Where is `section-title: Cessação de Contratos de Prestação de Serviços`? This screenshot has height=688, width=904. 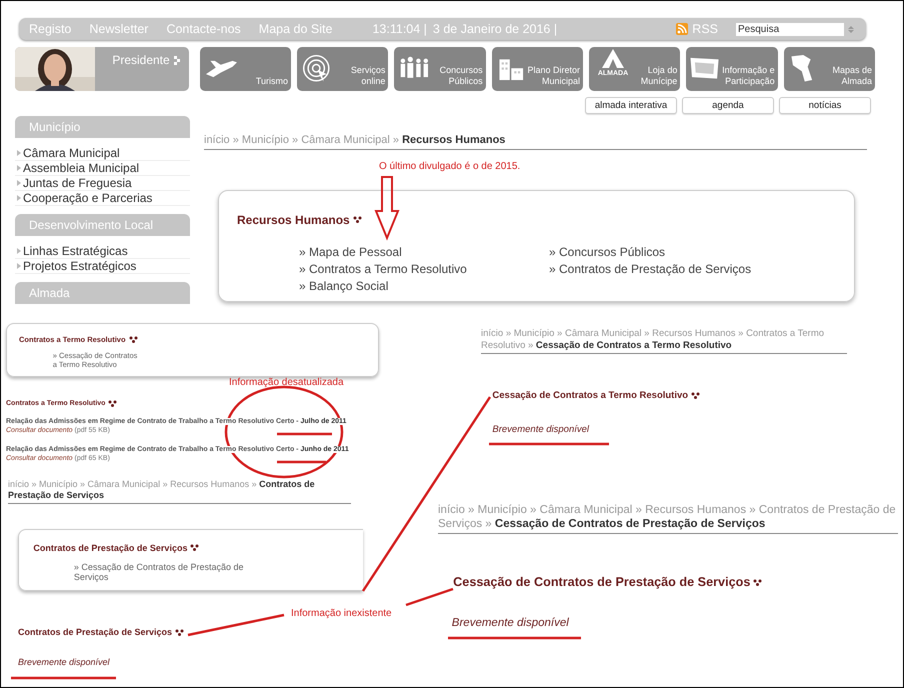 section-title: Cessação de Contratos de Prestação de Serviços is located at coordinates (601, 582).